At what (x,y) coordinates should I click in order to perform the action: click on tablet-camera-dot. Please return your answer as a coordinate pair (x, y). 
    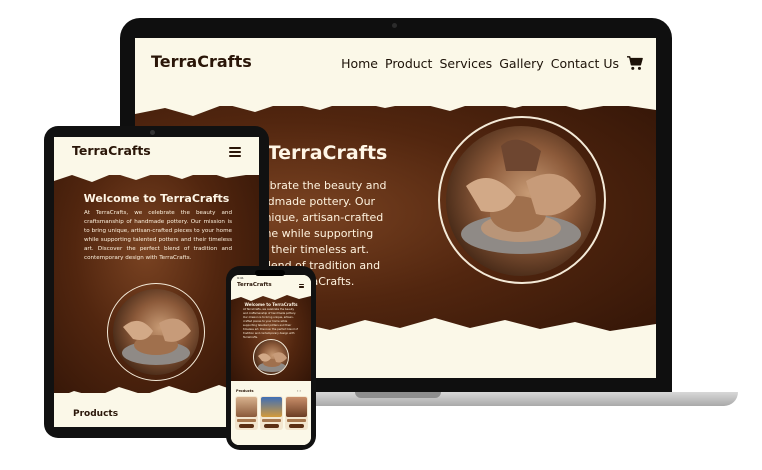
    Looking at the image, I should click on (152, 132).